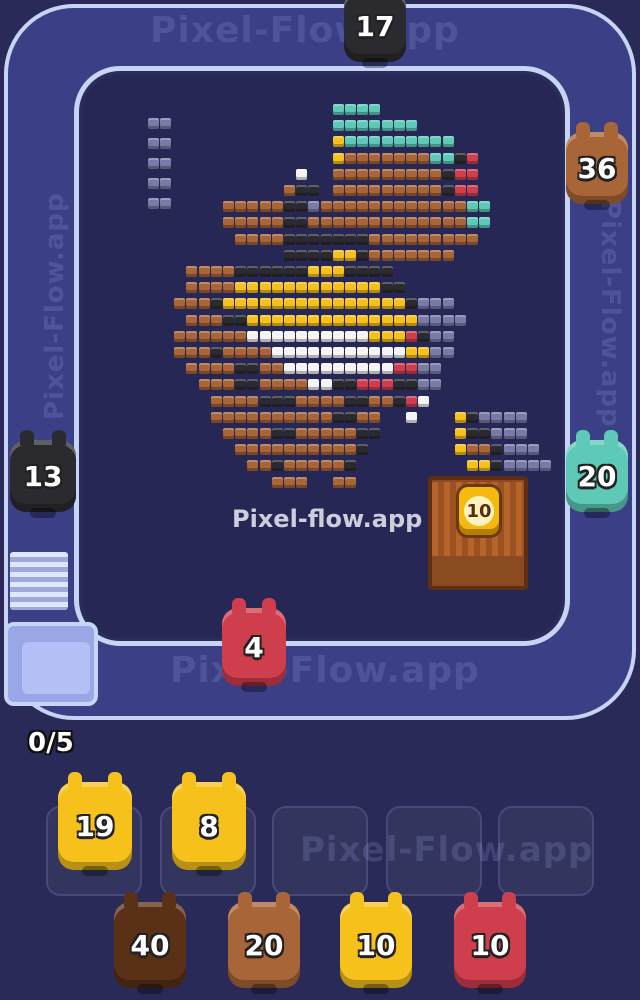 This screenshot has width=640, height=1000. Describe the element at coordinates (95, 824) in the screenshot. I see `slot-1-shooter: 19` at that location.